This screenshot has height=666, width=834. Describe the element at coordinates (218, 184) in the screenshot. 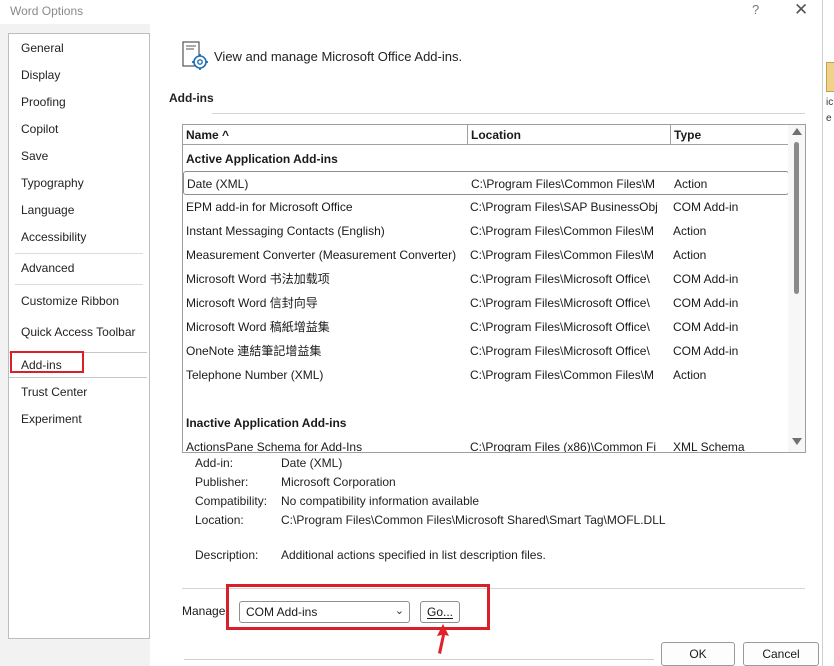

I see `cell-name: Date (XML)` at that location.